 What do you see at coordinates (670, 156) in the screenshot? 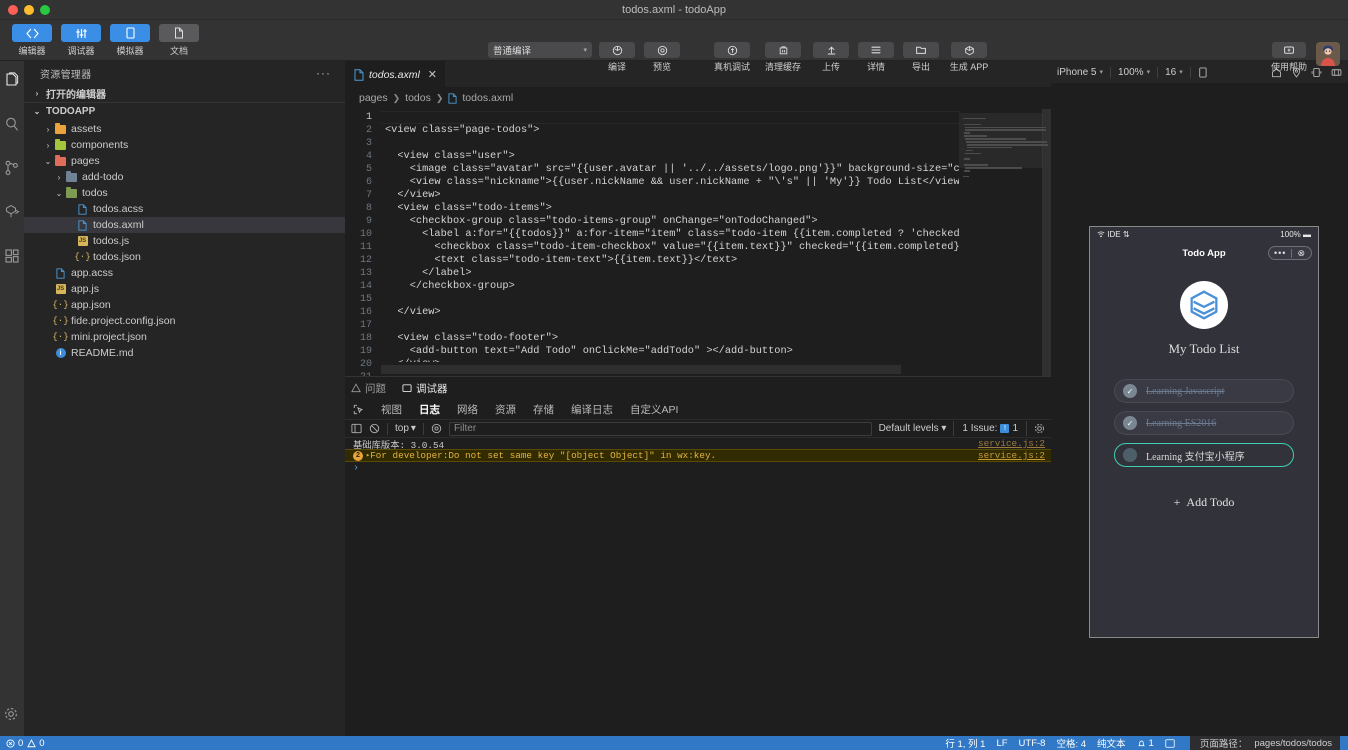
I see `code-line: <view class="user">` at bounding box center [670, 156].